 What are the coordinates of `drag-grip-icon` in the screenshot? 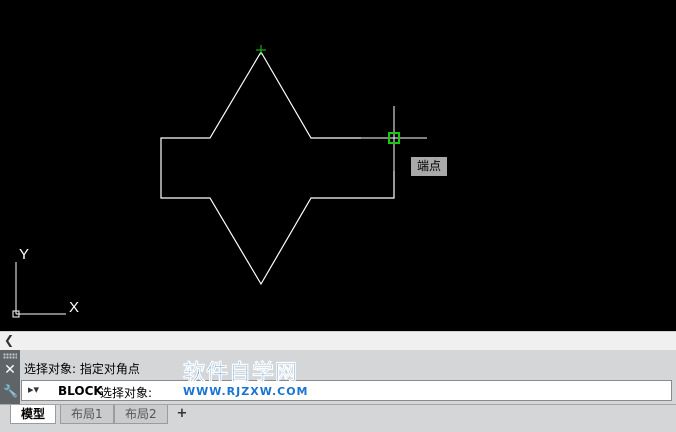 It's located at (10, 356).